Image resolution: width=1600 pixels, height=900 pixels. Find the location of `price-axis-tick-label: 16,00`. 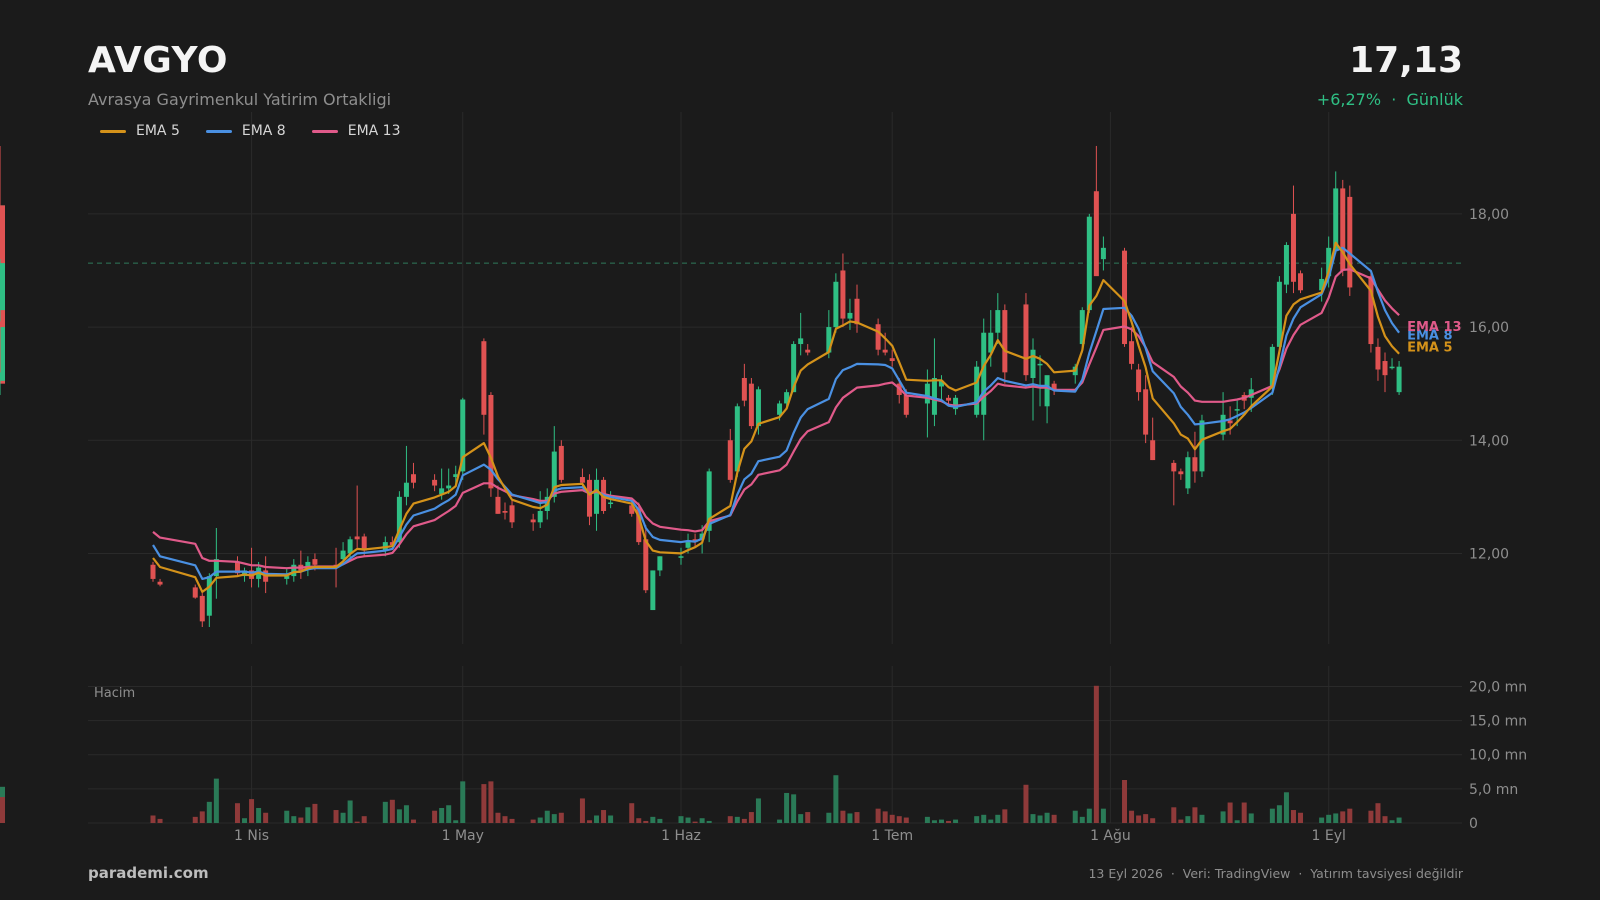

price-axis-tick-label: 16,00 is located at coordinates (1489, 328).